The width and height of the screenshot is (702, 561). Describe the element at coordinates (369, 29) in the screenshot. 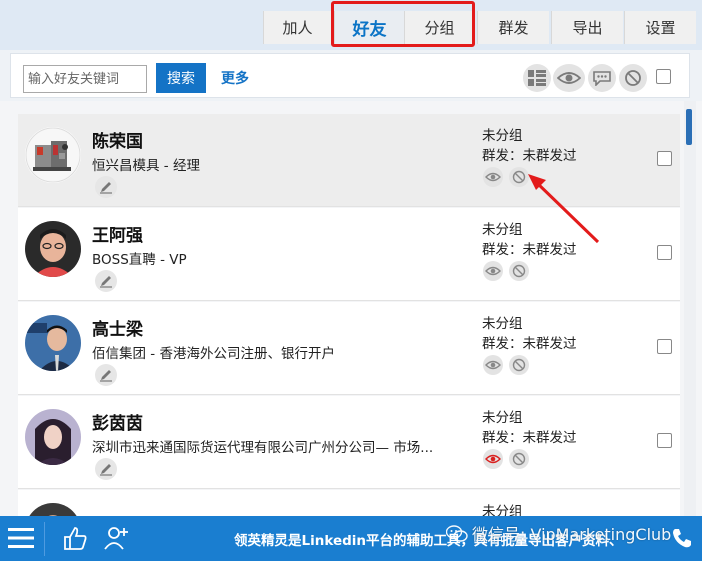

I see `tab-friends: 好友` at that location.